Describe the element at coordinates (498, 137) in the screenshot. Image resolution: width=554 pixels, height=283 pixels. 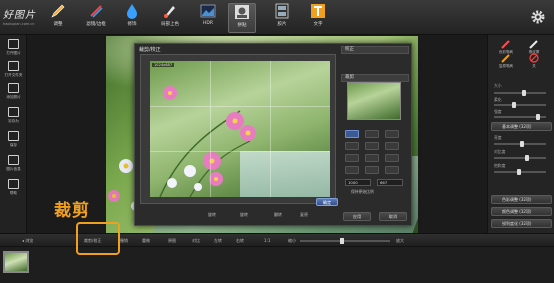
I see `slider-label: 亮度` at that location.